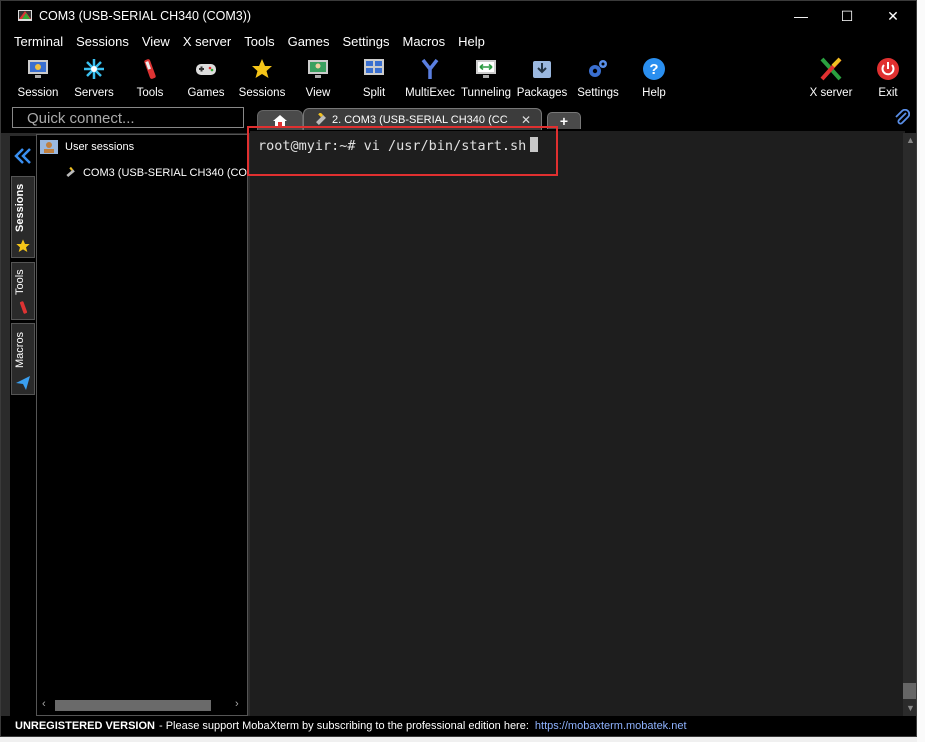 The image size is (925, 742). I want to click on app-icon, so click(25, 15).